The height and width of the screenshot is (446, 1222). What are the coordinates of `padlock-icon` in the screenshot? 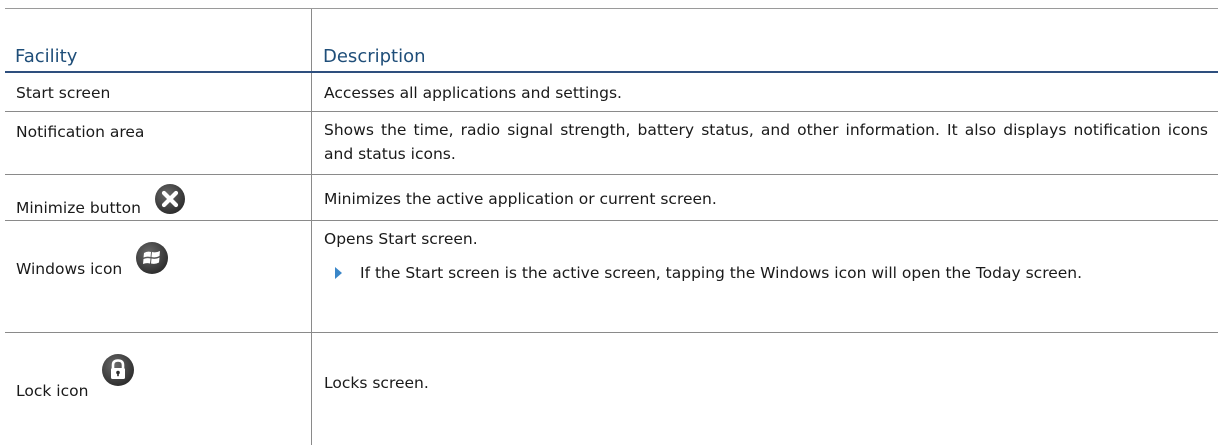 It's located at (118, 372).